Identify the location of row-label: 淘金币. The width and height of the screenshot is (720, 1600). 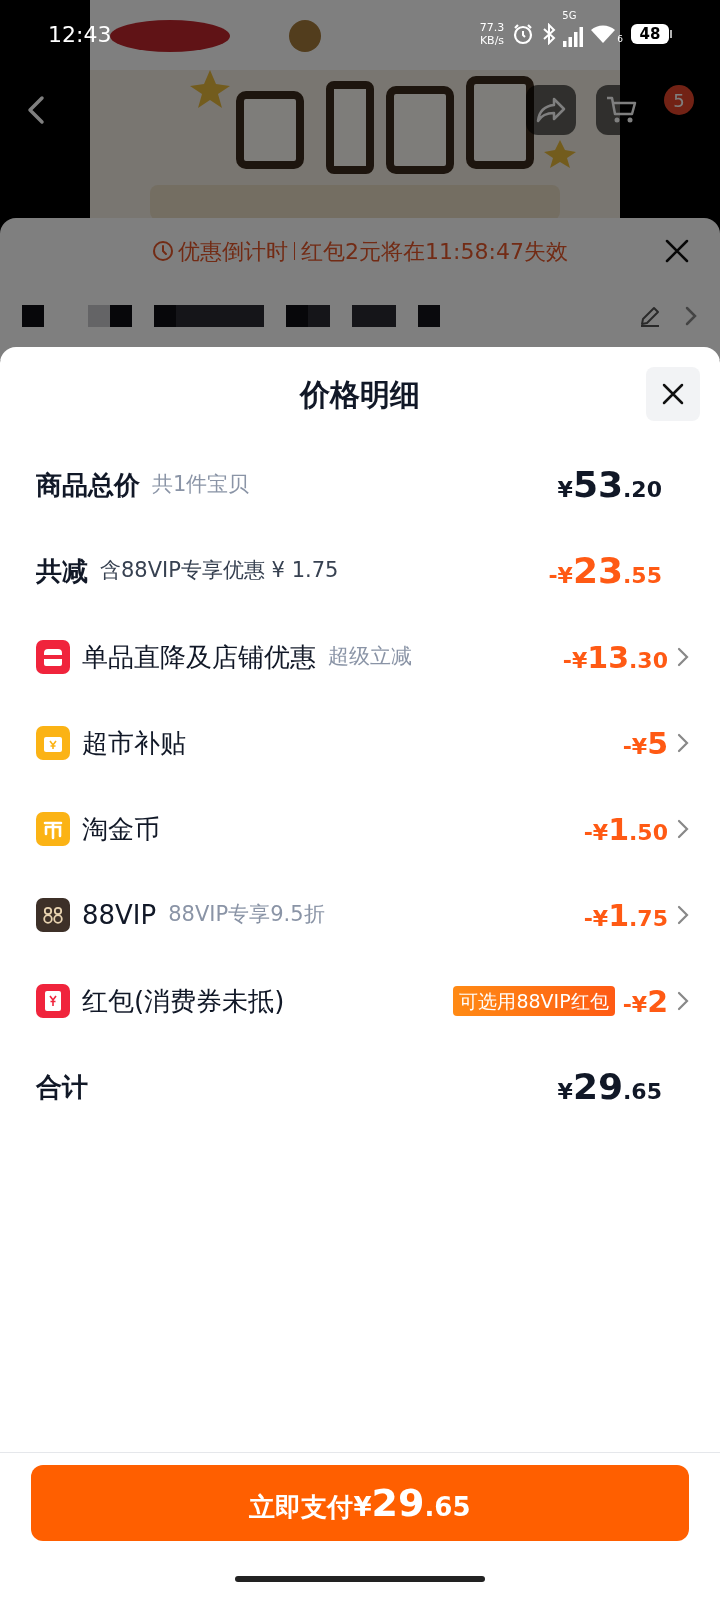
(121, 829).